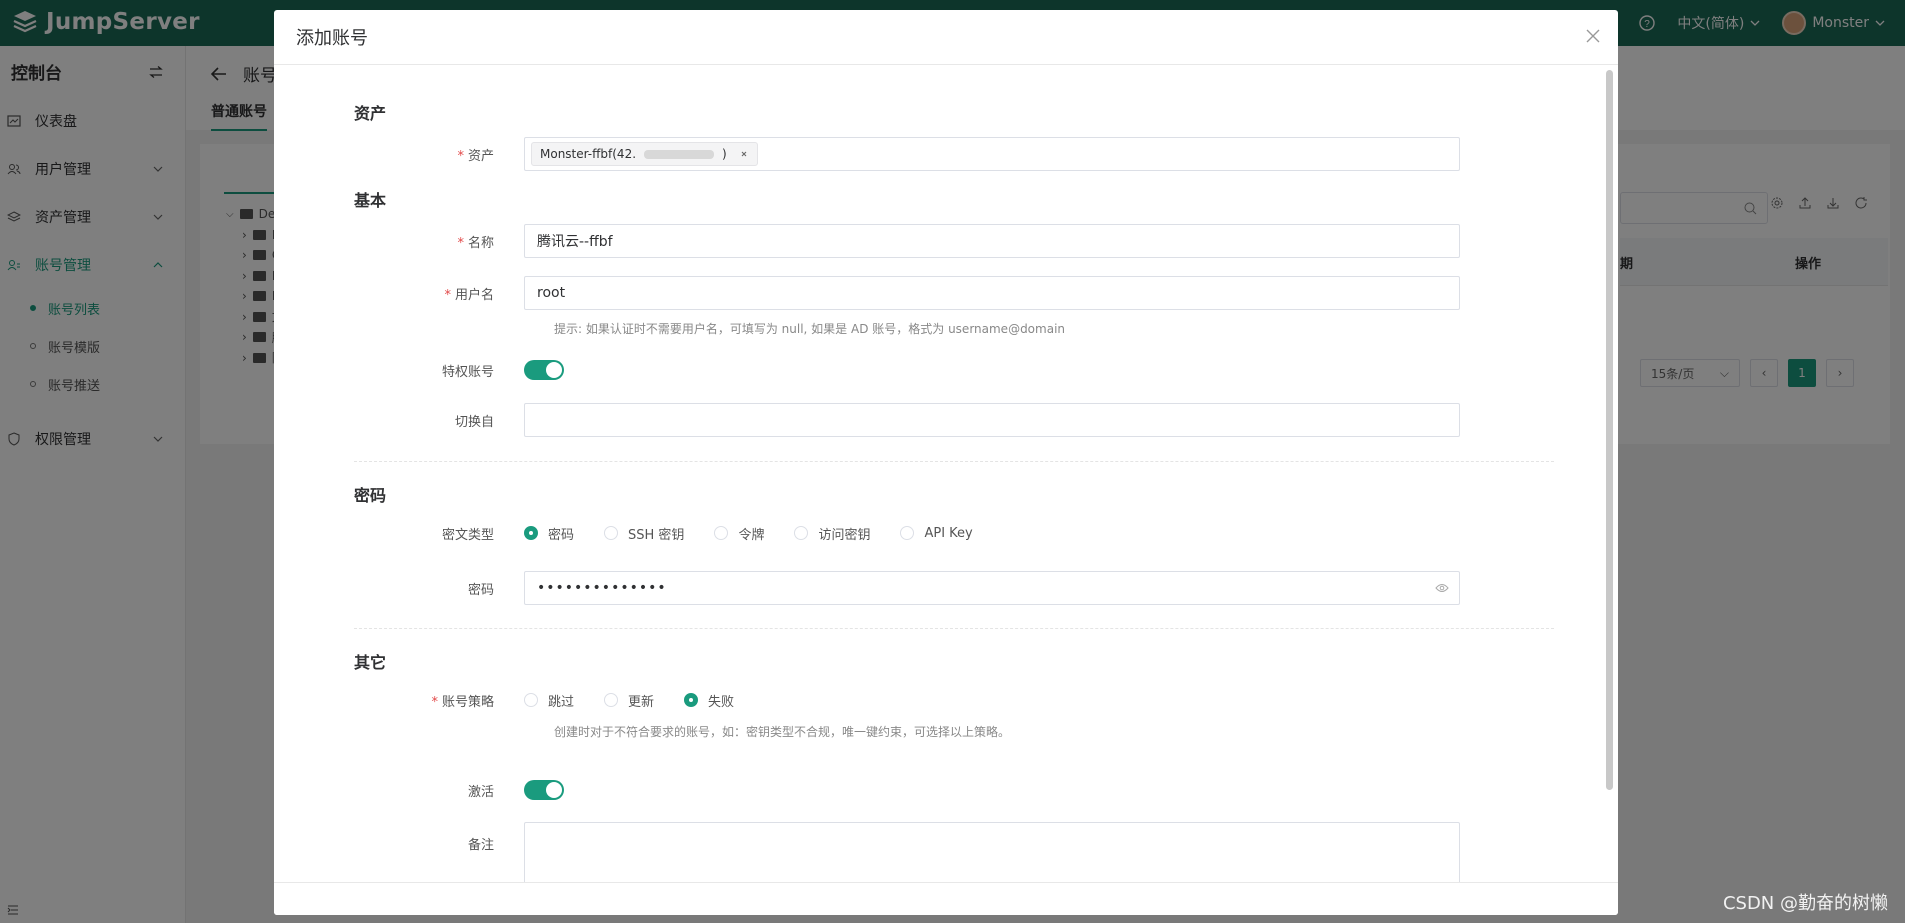 The image size is (1905, 923). I want to click on eye-icon, so click(1442, 588).